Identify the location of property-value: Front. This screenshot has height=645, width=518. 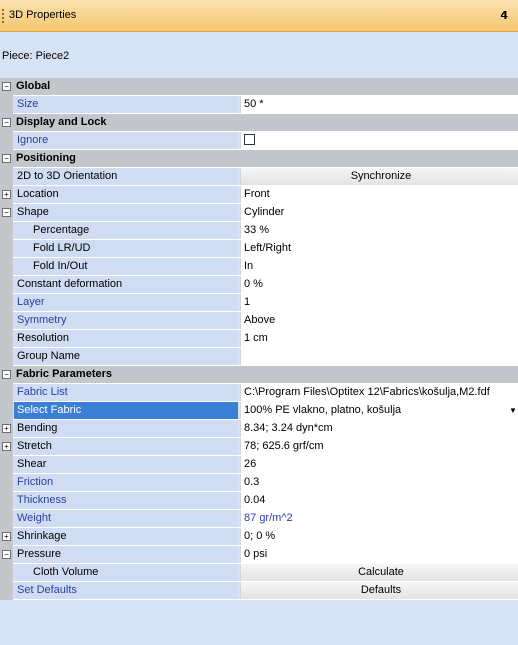
(379, 194).